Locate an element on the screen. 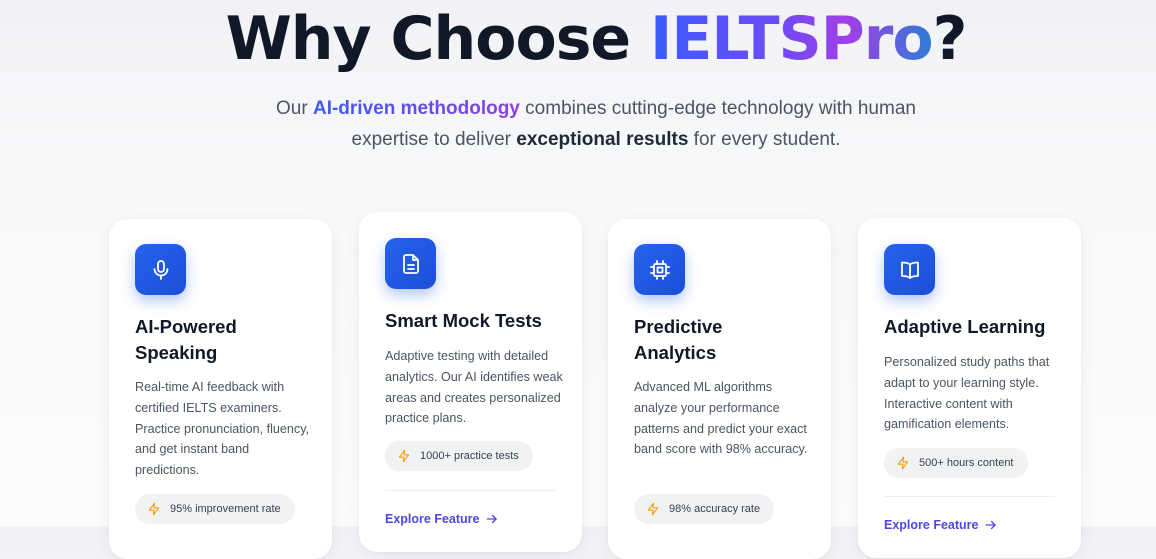 This screenshot has width=1156, height=559. card-title: Predictive Analytics is located at coordinates (678, 339).